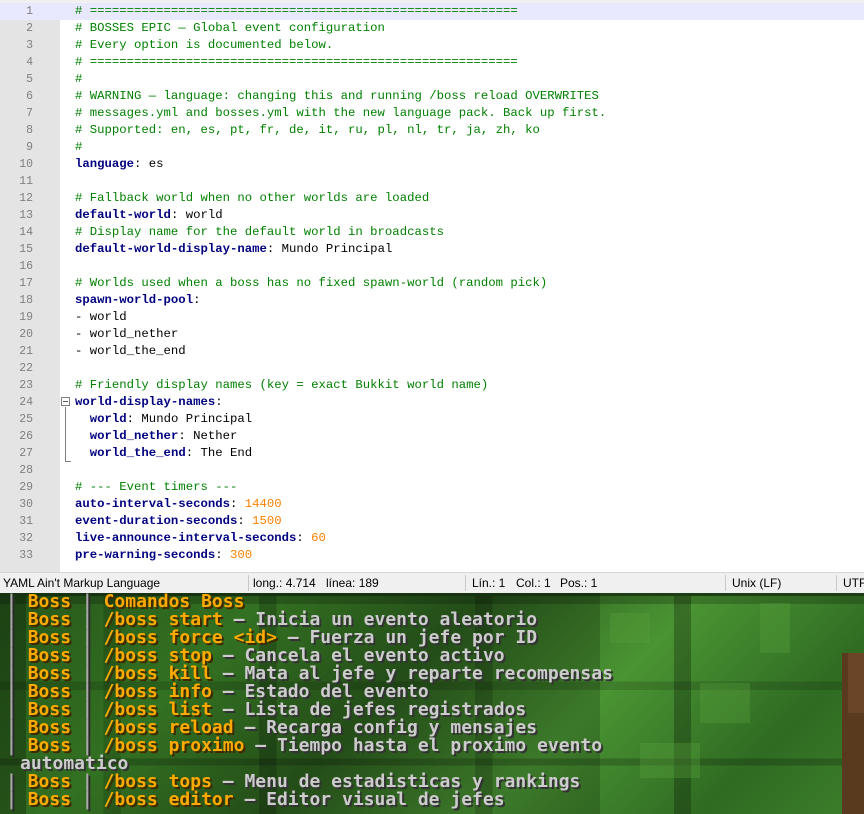 Image resolution: width=864 pixels, height=814 pixels. What do you see at coordinates (267, 521) in the screenshot?
I see `number-token: 1500` at bounding box center [267, 521].